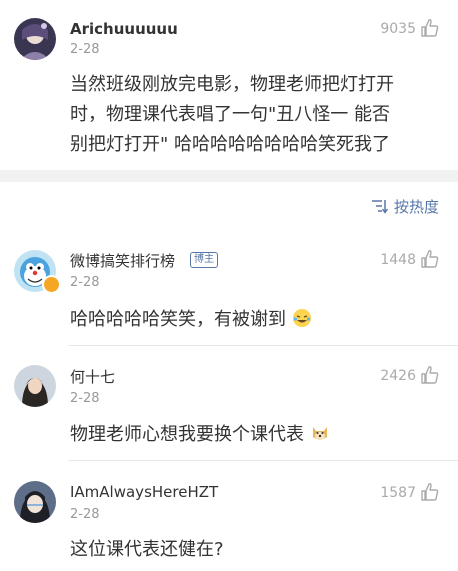  I want to click on comment-username: 何十七, so click(92, 376).